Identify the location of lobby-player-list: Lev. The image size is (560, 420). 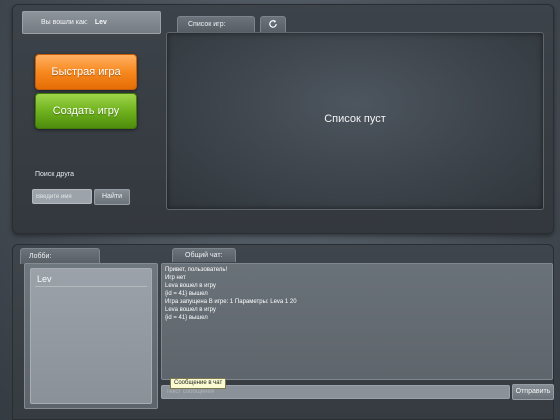
(91, 336).